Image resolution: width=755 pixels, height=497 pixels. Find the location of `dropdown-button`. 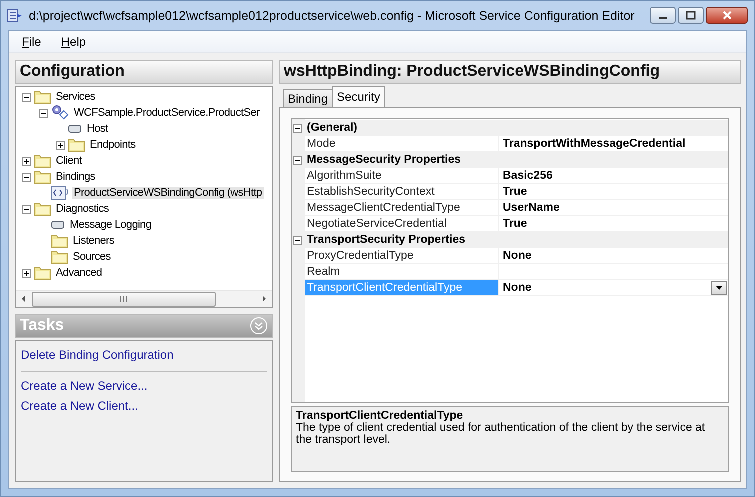

dropdown-button is located at coordinates (719, 287).